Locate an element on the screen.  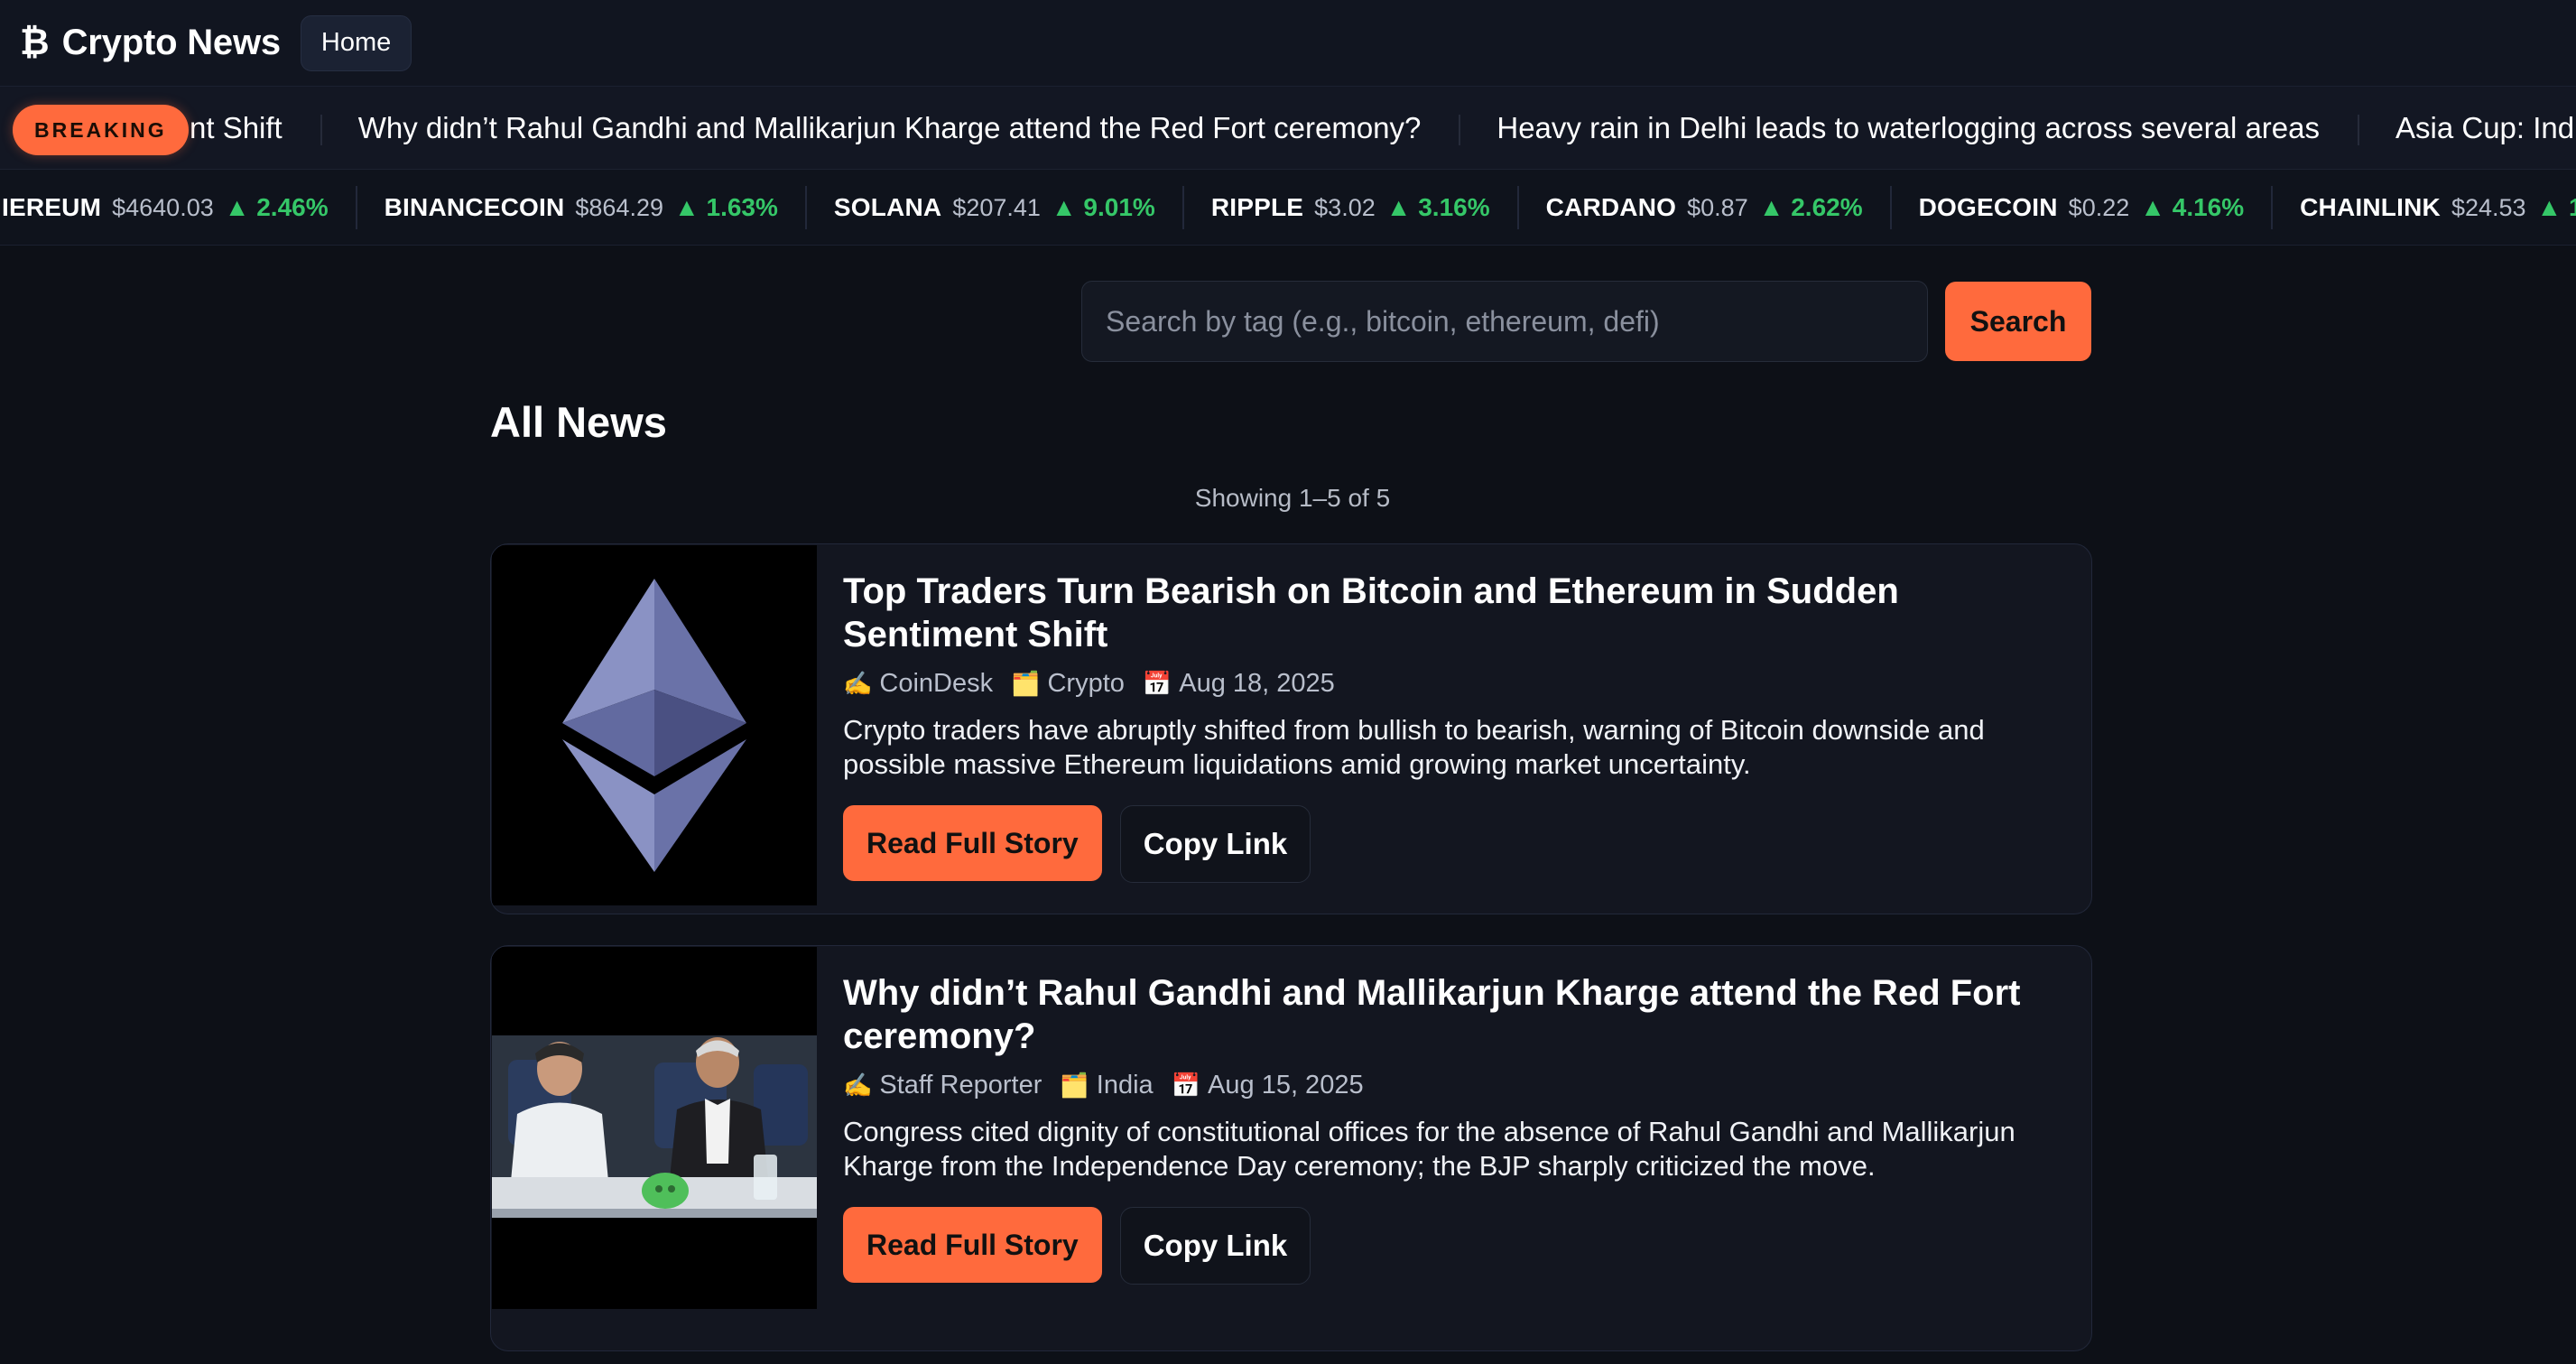
date-text: Aug 15, 2025 is located at coordinates (1286, 1085).